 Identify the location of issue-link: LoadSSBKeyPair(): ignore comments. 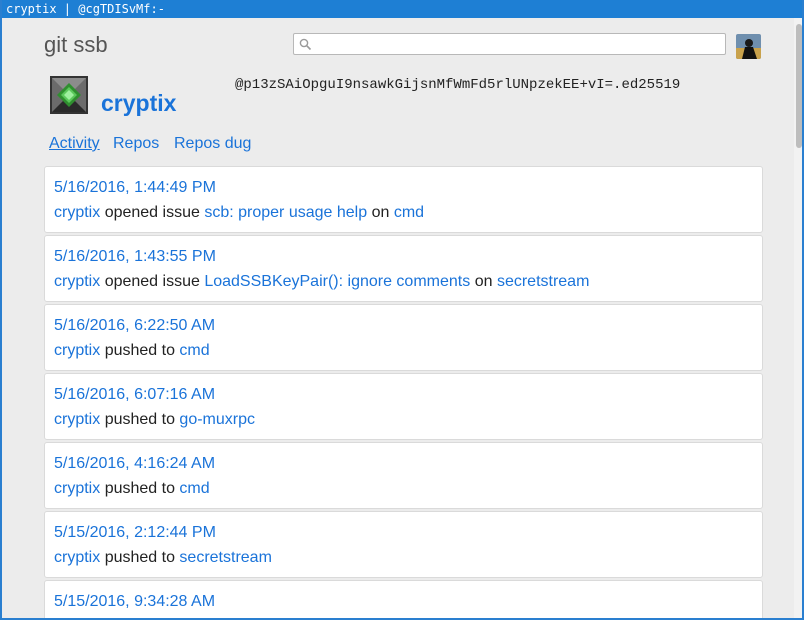
(337, 281).